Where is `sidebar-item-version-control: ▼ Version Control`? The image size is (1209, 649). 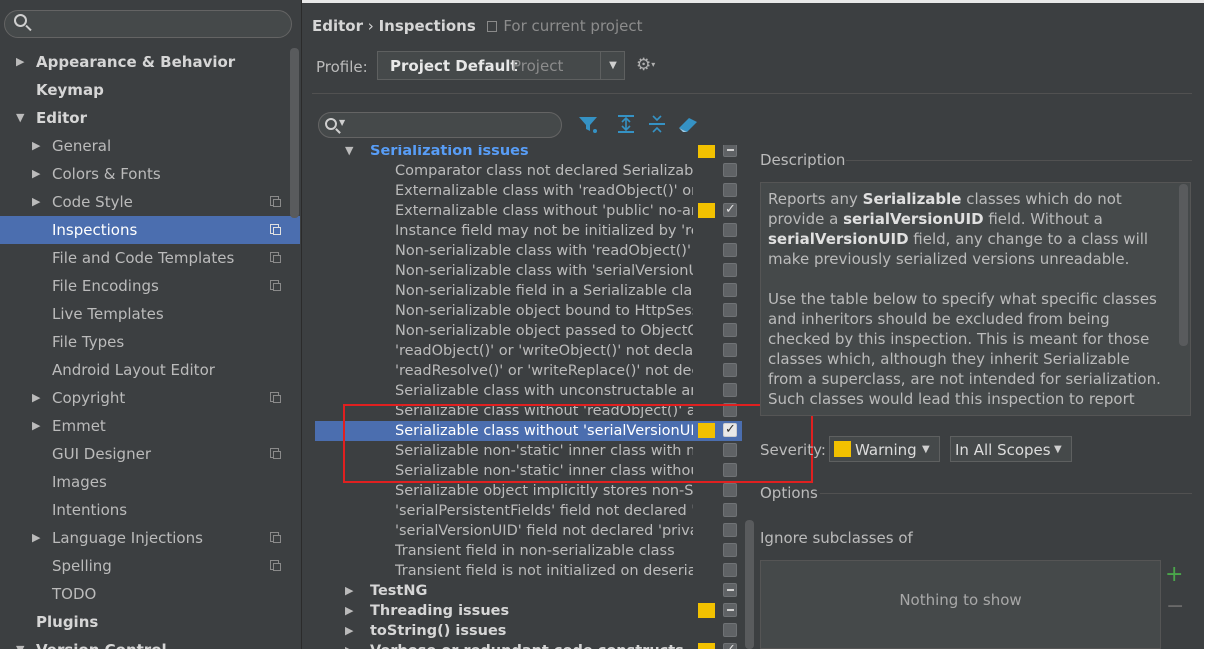 sidebar-item-version-control: ▼ Version Control is located at coordinates (150, 642).